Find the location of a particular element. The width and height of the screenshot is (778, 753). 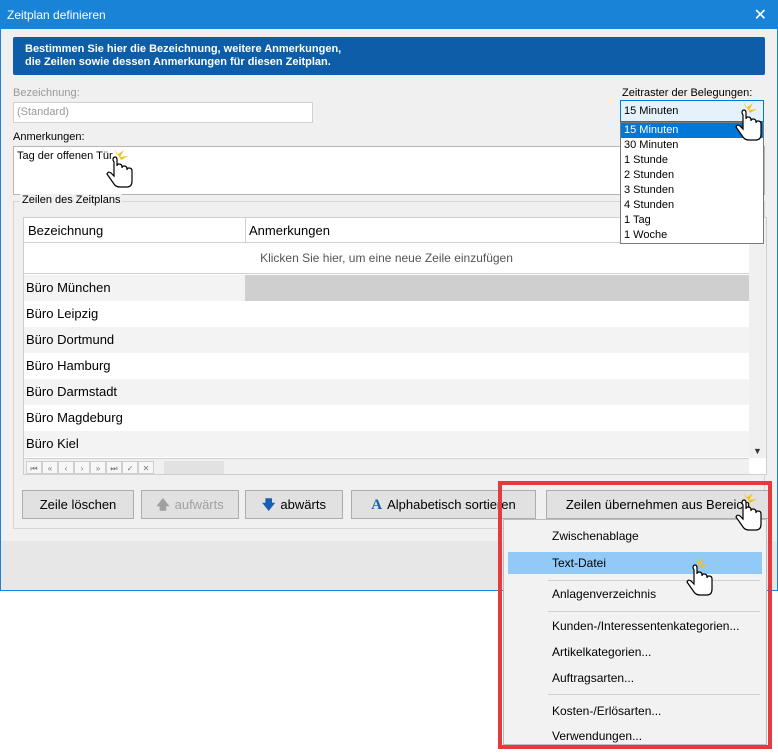

nav-apply-icon: ✓ is located at coordinates (130, 467).